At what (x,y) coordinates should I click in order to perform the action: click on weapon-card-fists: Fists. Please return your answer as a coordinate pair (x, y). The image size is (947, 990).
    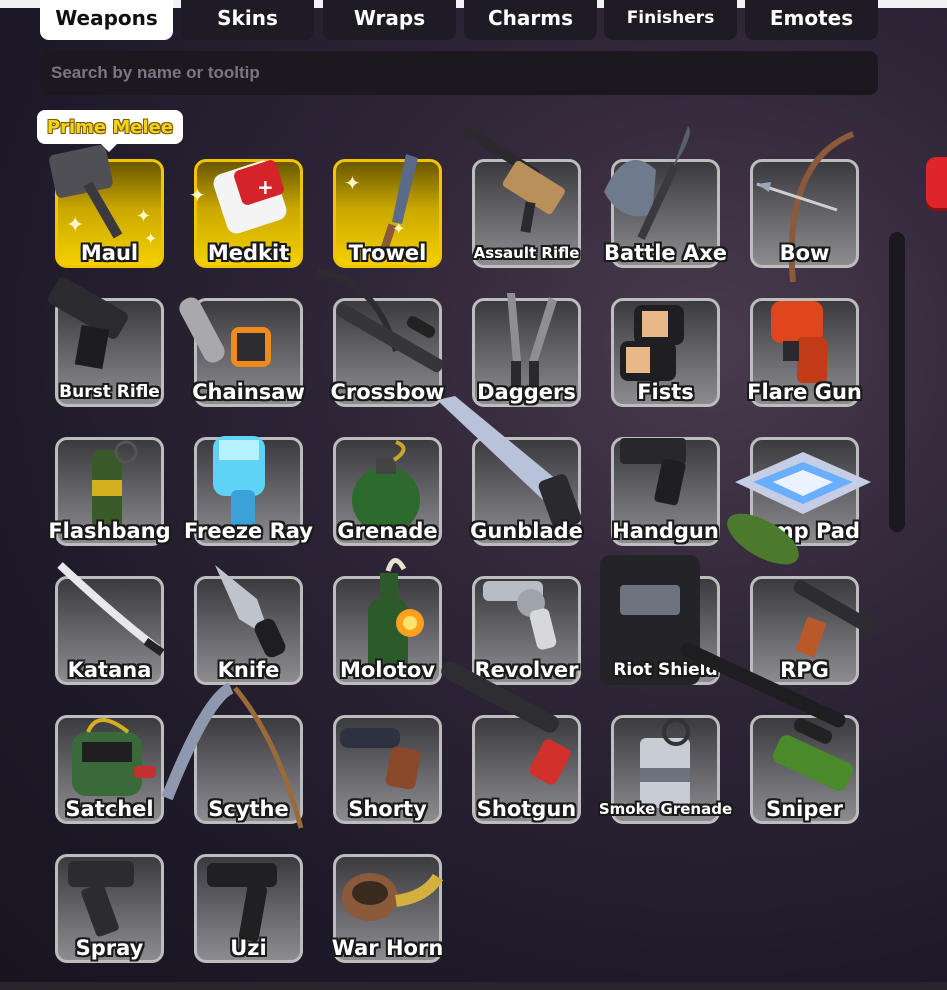
    Looking at the image, I should click on (665, 352).